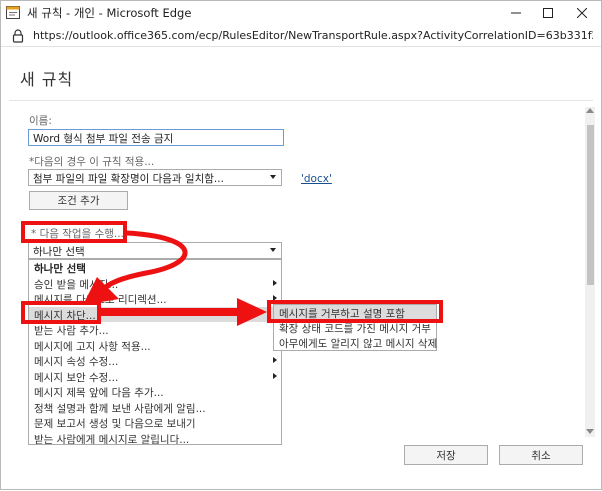 The height and width of the screenshot is (491, 602). I want to click on dropdown-item-label: 문제 보고서 생성 및 다음으로 보내기, so click(115, 424).